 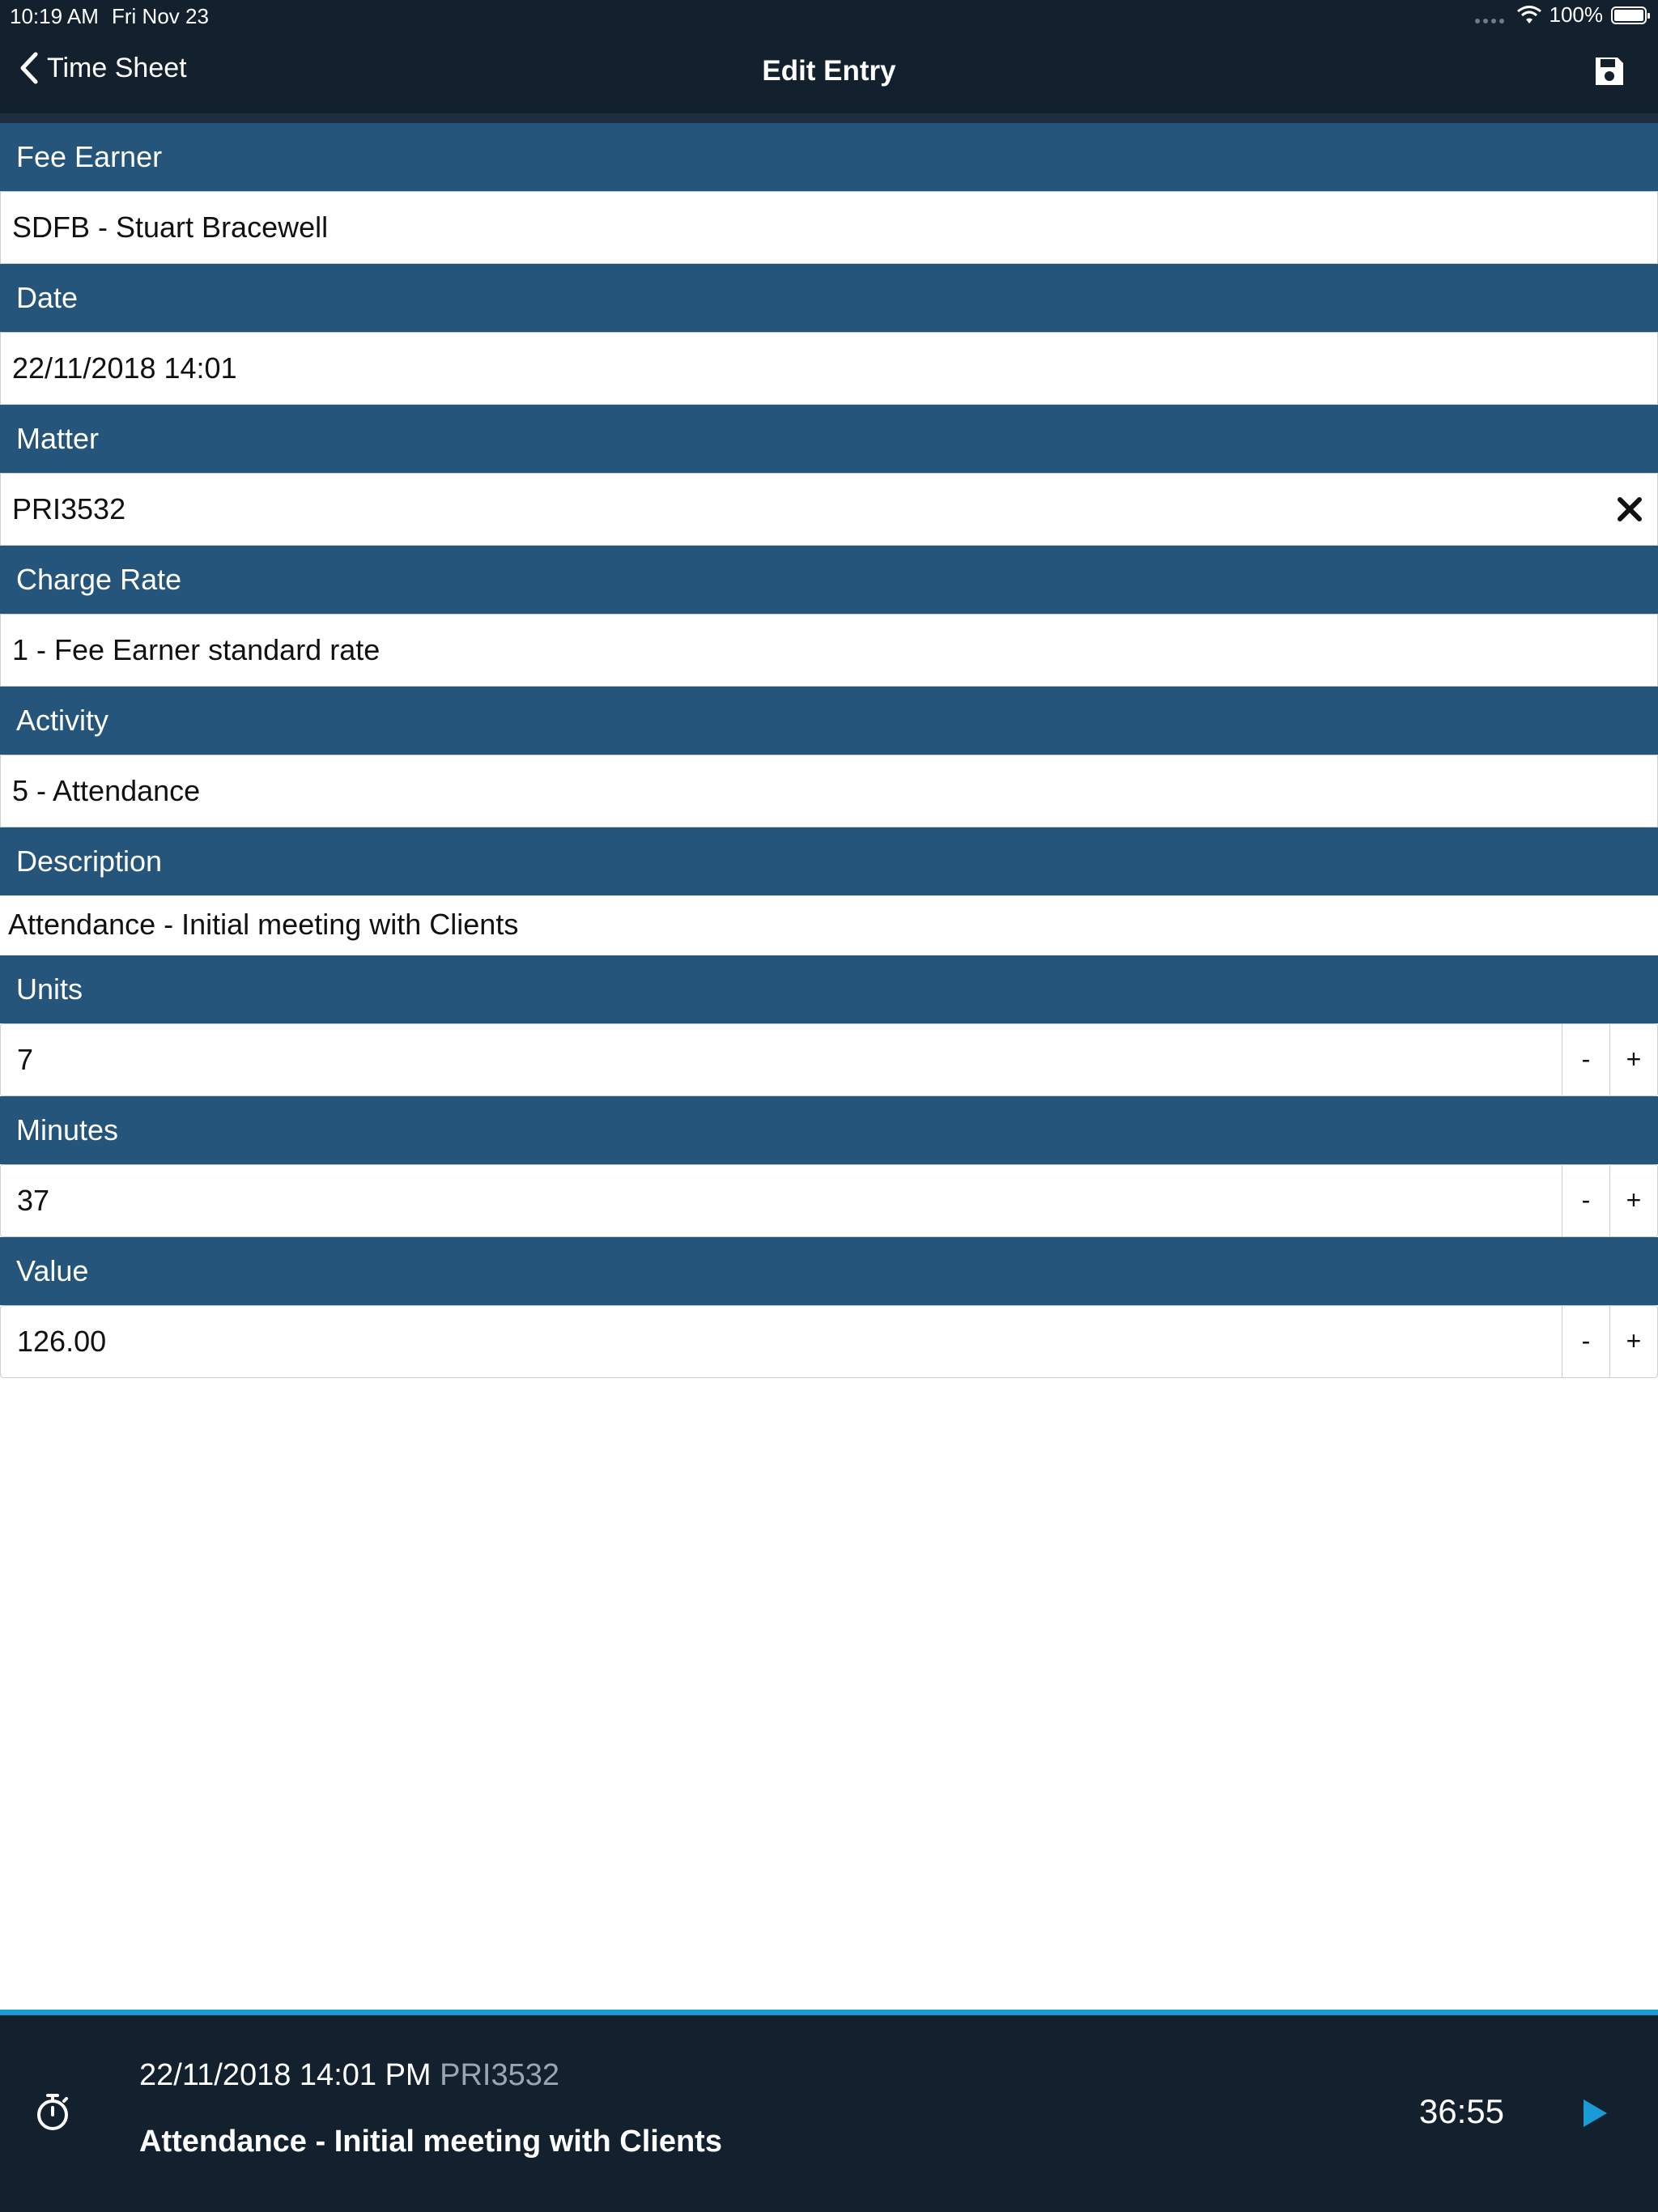 What do you see at coordinates (1585, 1341) in the screenshot?
I see `value-decrement-button: -` at bounding box center [1585, 1341].